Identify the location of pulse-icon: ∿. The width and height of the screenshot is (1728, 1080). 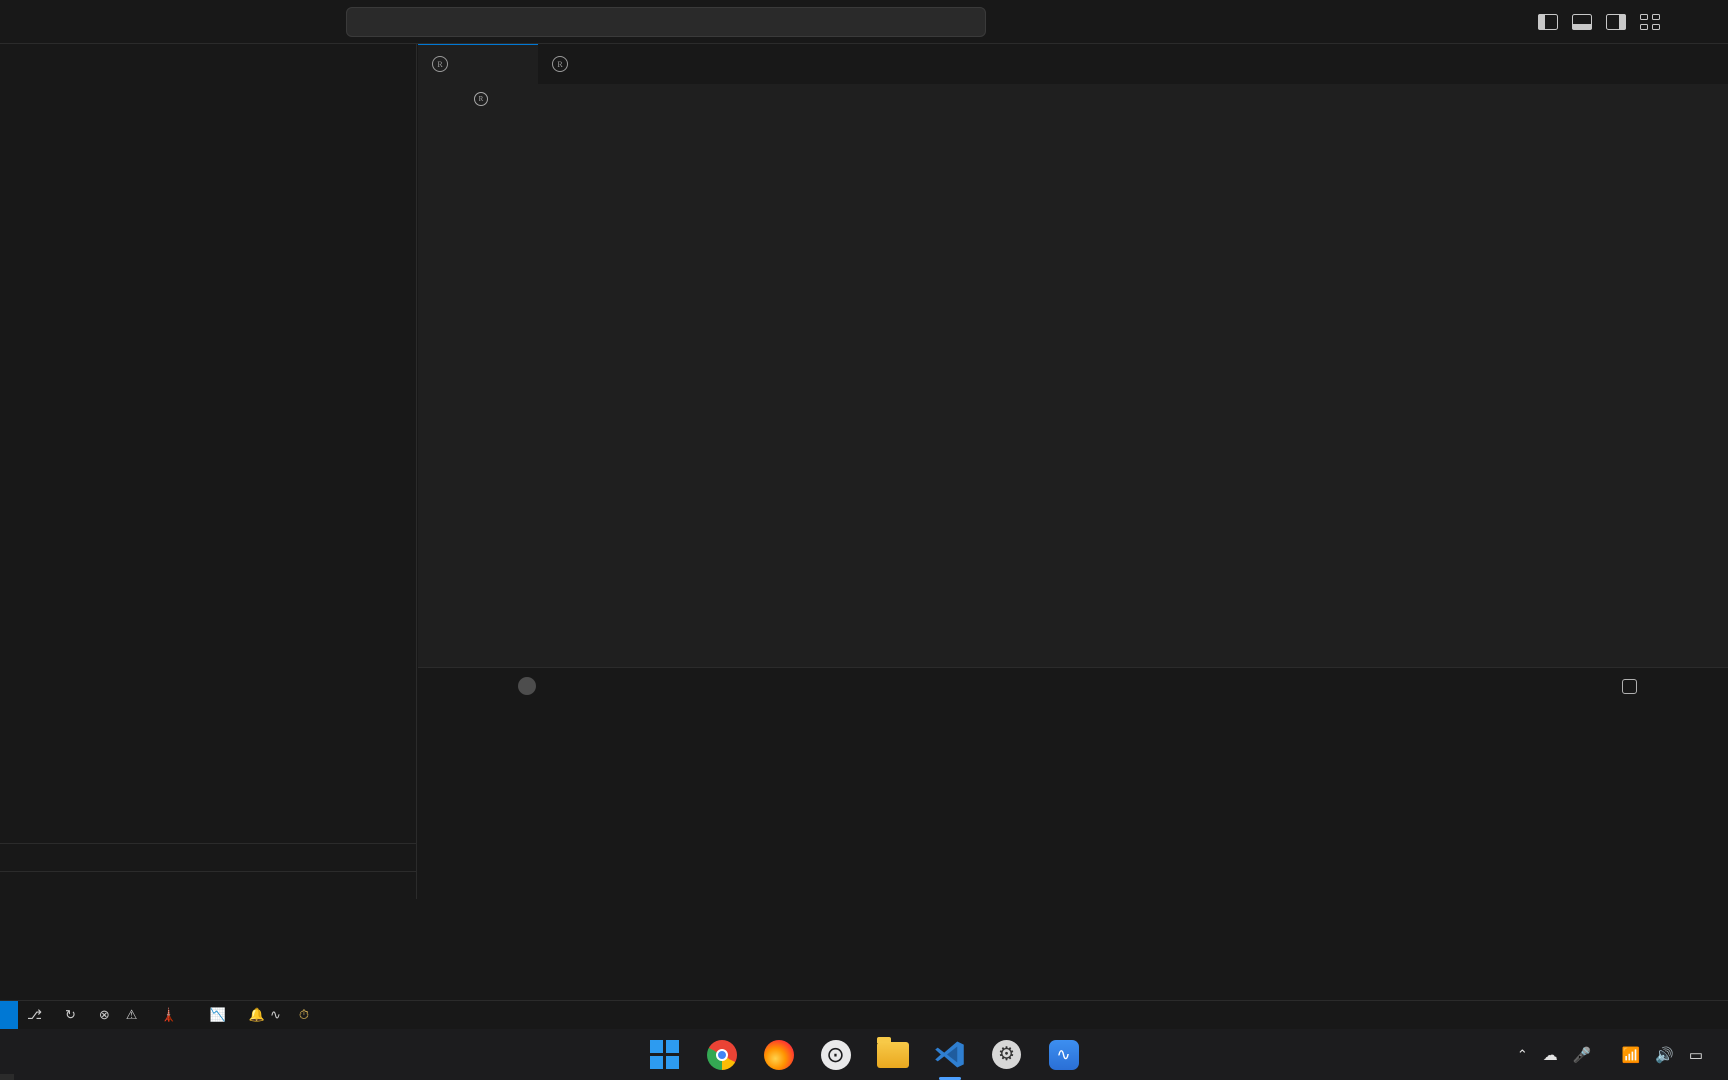
(275, 1014).